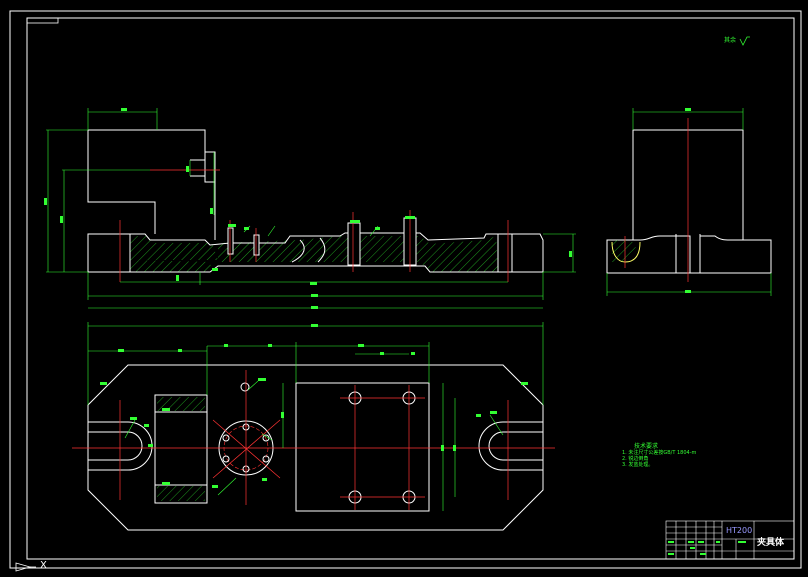 This screenshot has width=808, height=577. What do you see at coordinates (230, 241) in the screenshot?
I see `pin-left` at bounding box center [230, 241].